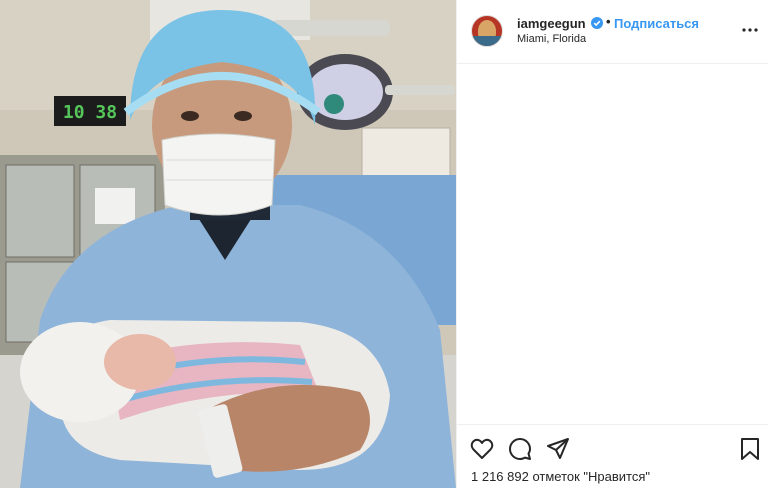 The width and height of the screenshot is (768, 488). I want to click on wall-clock: 10 38, so click(90, 112).